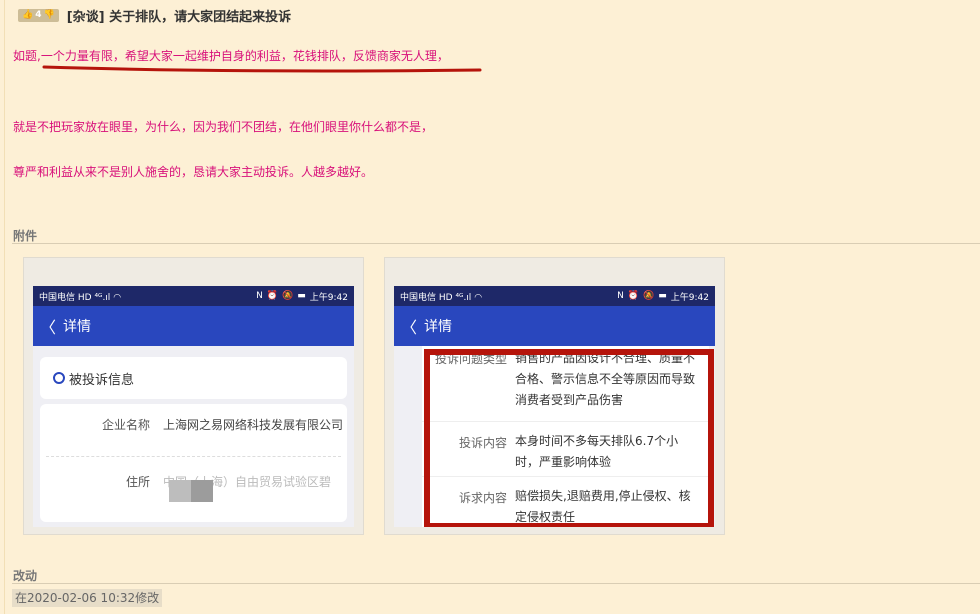  I want to click on attachments-label: 附件, so click(25, 236).